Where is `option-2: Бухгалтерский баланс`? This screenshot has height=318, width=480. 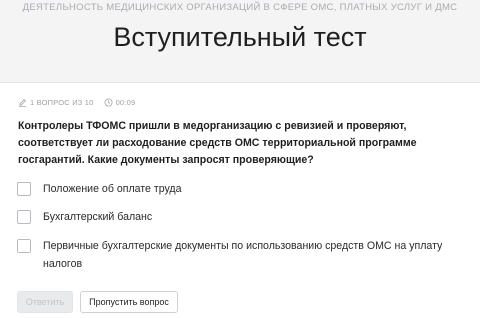
option-2: Бухгалтерский баланс is located at coordinates (230, 217).